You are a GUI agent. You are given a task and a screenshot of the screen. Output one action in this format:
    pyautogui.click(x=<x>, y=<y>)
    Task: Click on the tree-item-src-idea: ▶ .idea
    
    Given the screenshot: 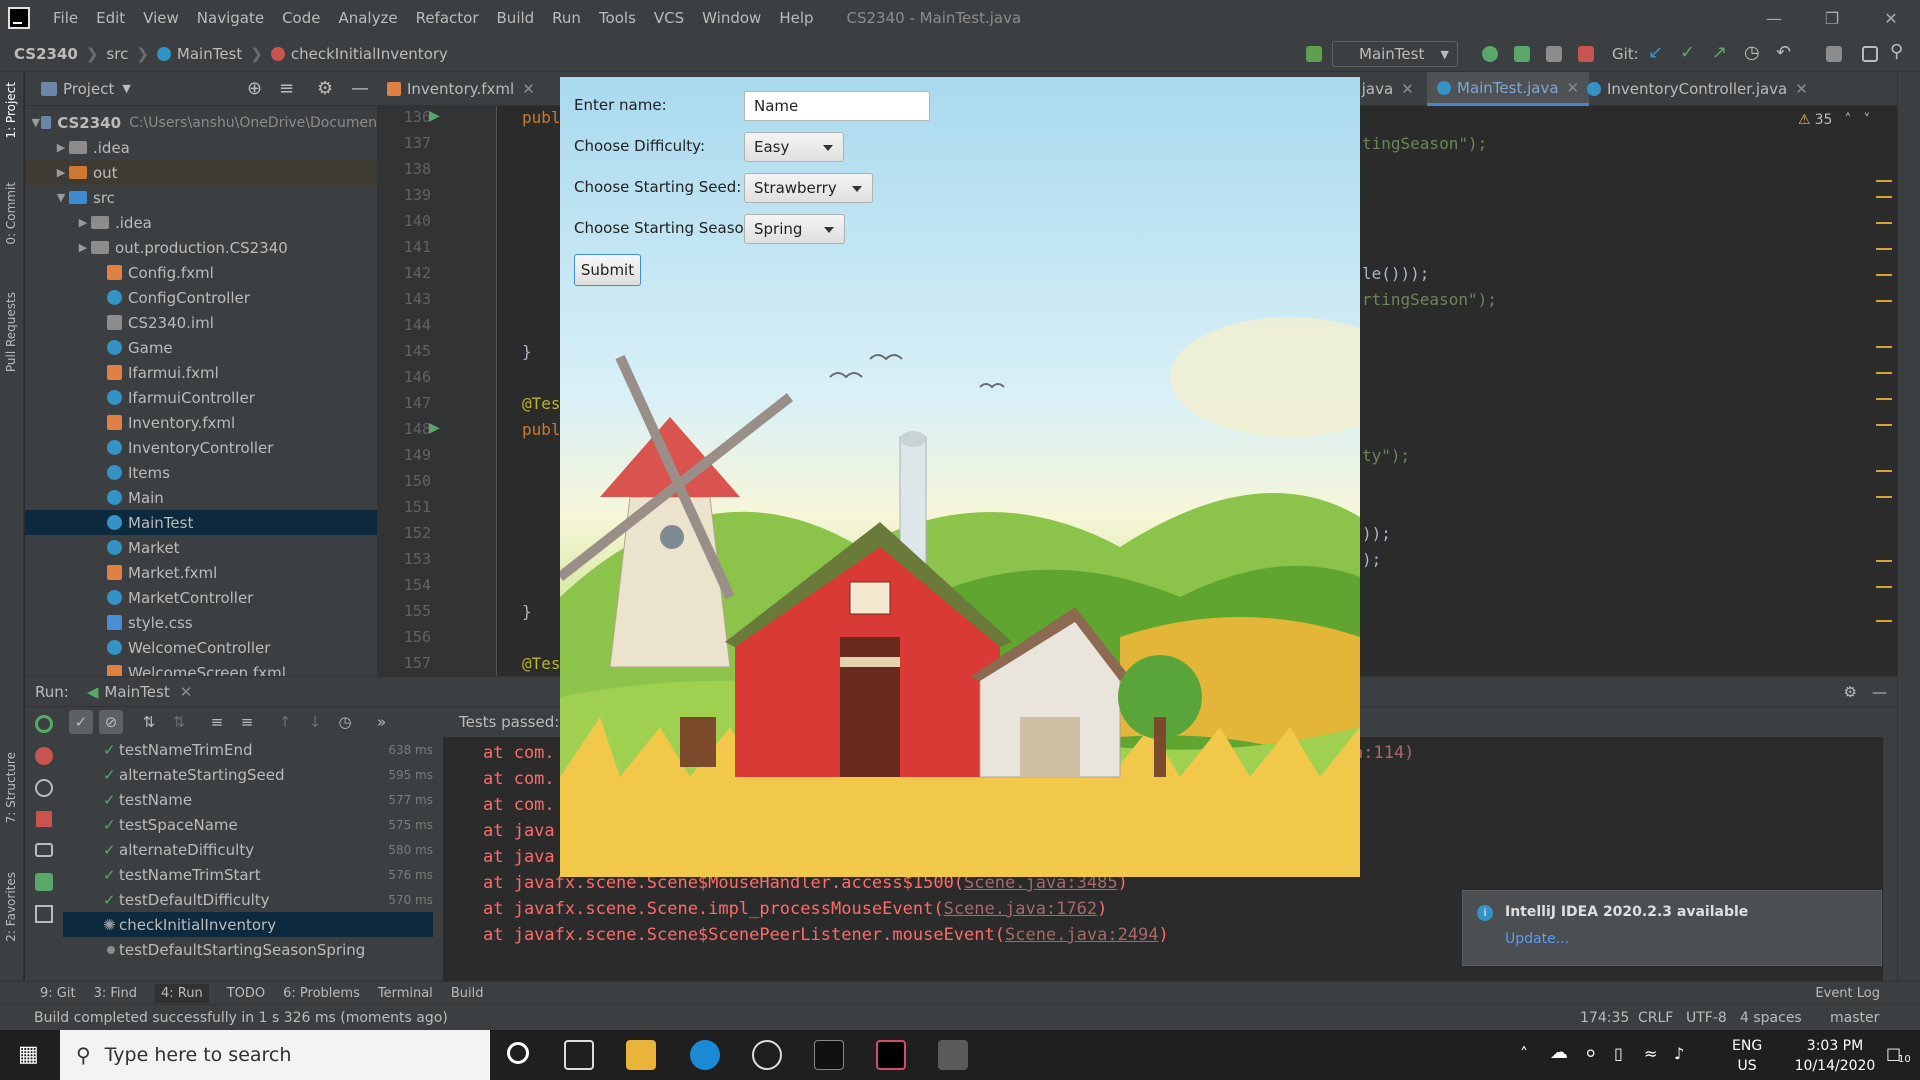 What is the action you would take?
    pyautogui.click(x=201, y=222)
    